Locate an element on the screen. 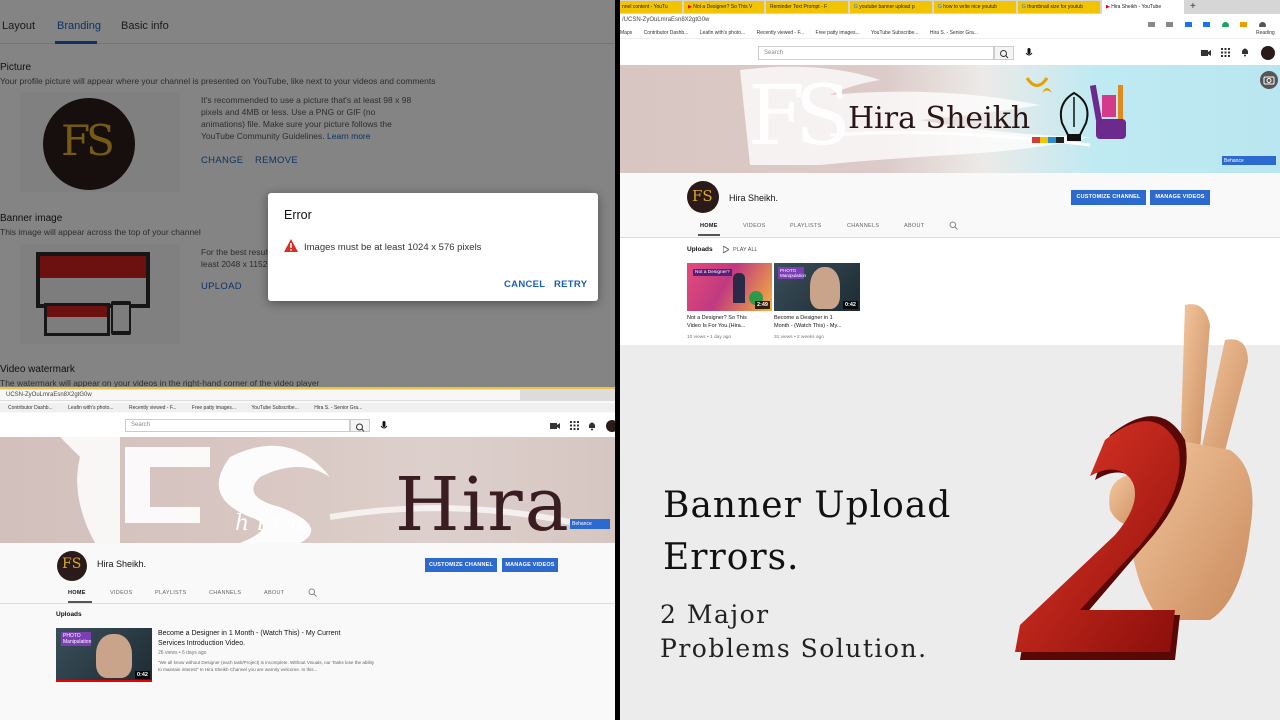 The height and width of the screenshot is (720, 1280). channel-banner-zoomed: hira Hira Behance is located at coordinates (307, 490).